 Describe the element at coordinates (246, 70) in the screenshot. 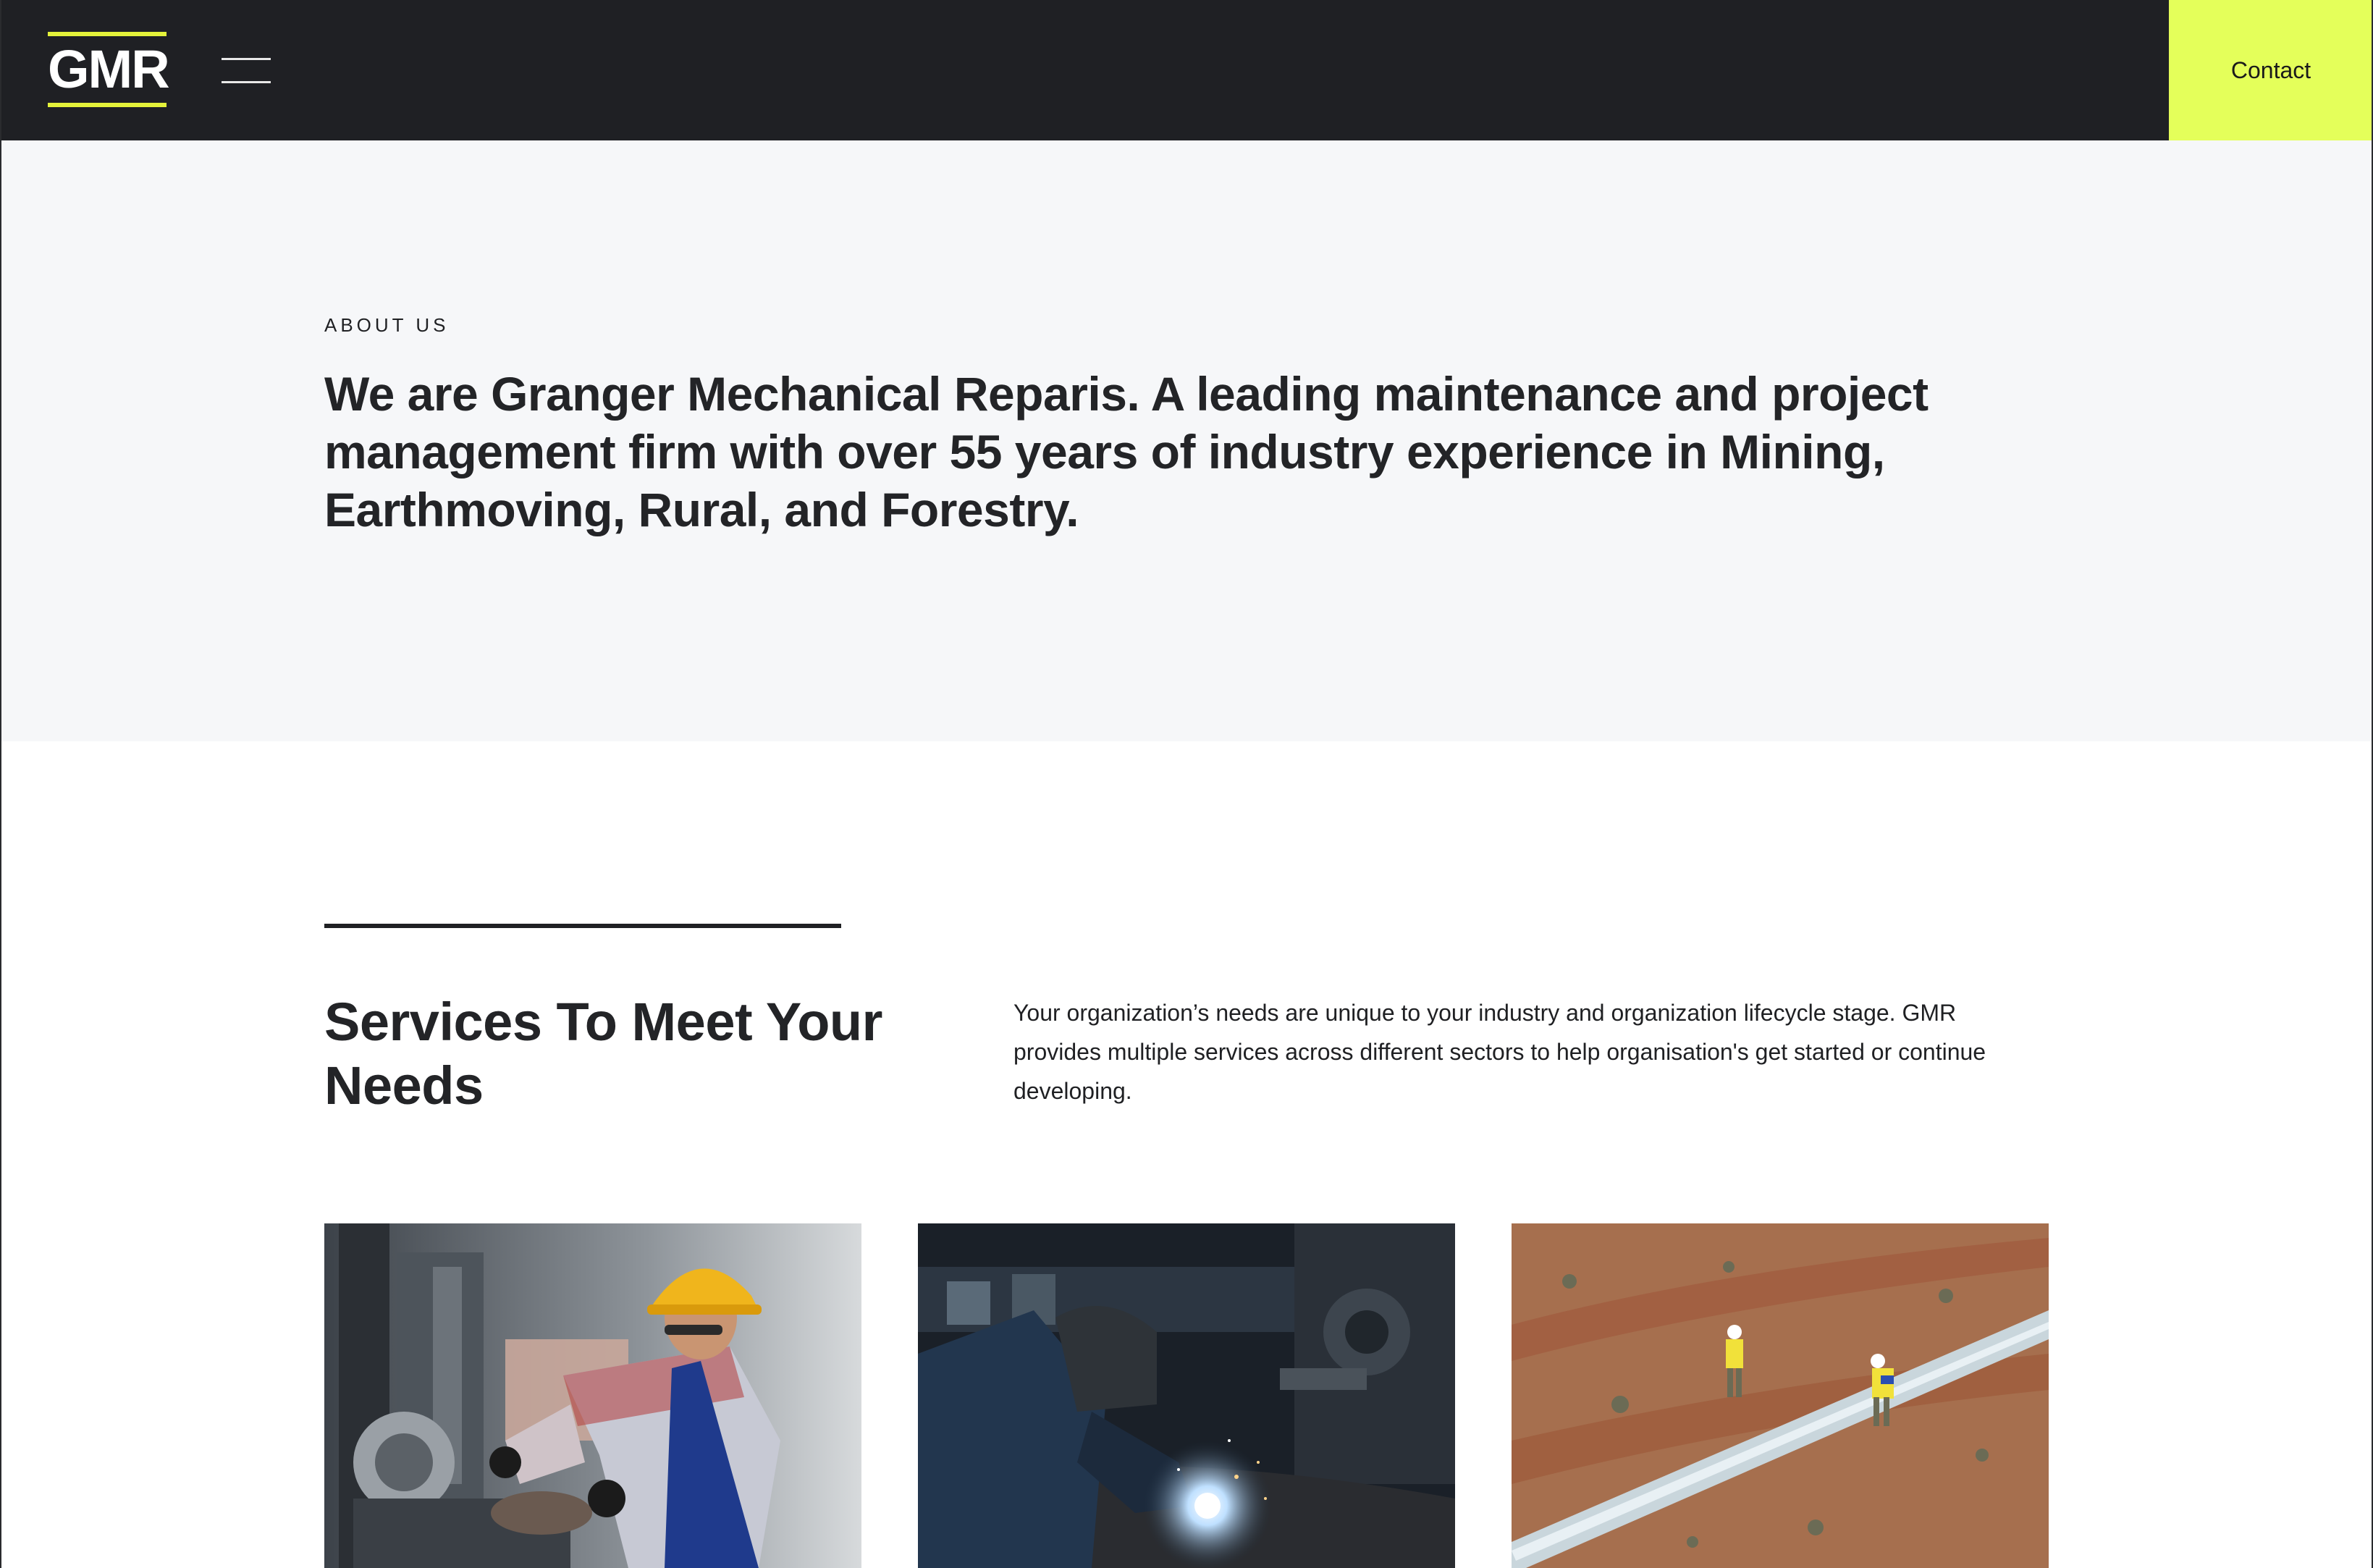

I see `hamburger-menu-icon` at that location.